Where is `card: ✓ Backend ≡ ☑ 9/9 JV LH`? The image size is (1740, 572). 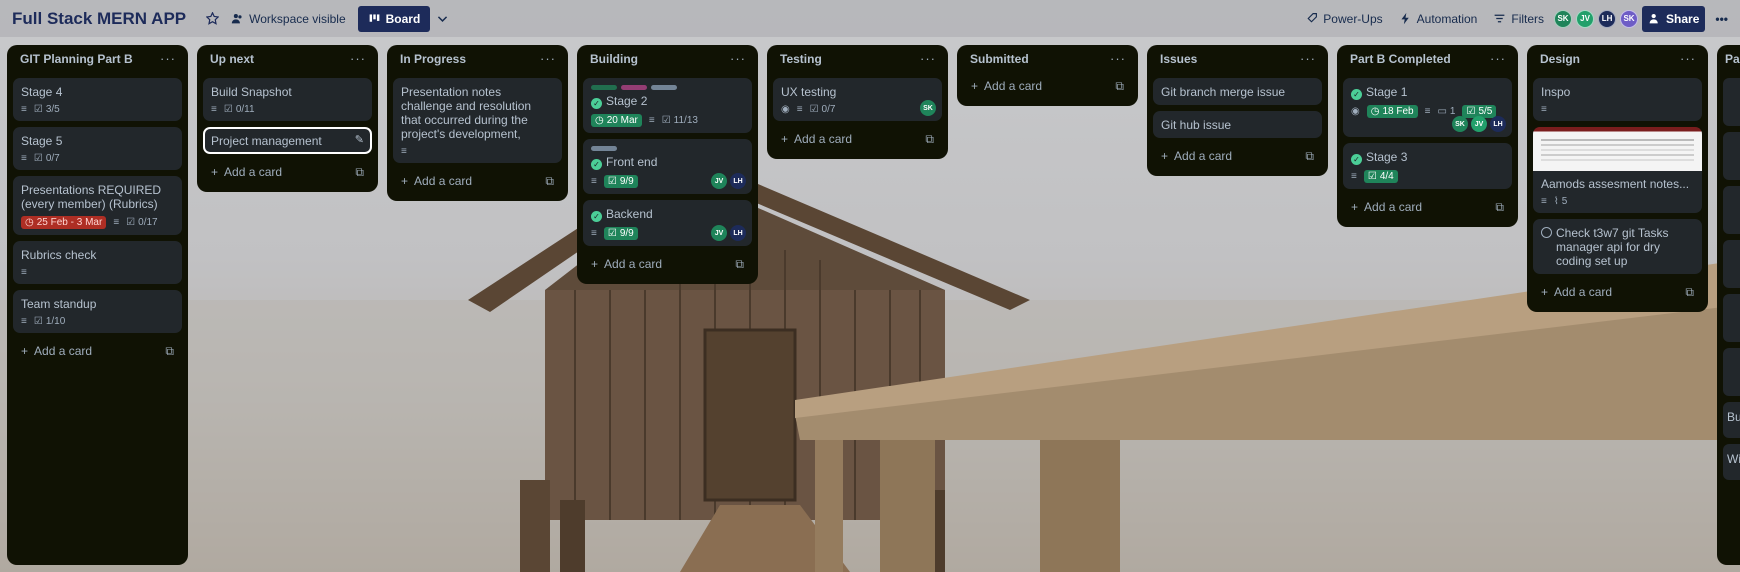
card: ✓ Backend ≡ ☑ 9/9 JV LH is located at coordinates (667, 223).